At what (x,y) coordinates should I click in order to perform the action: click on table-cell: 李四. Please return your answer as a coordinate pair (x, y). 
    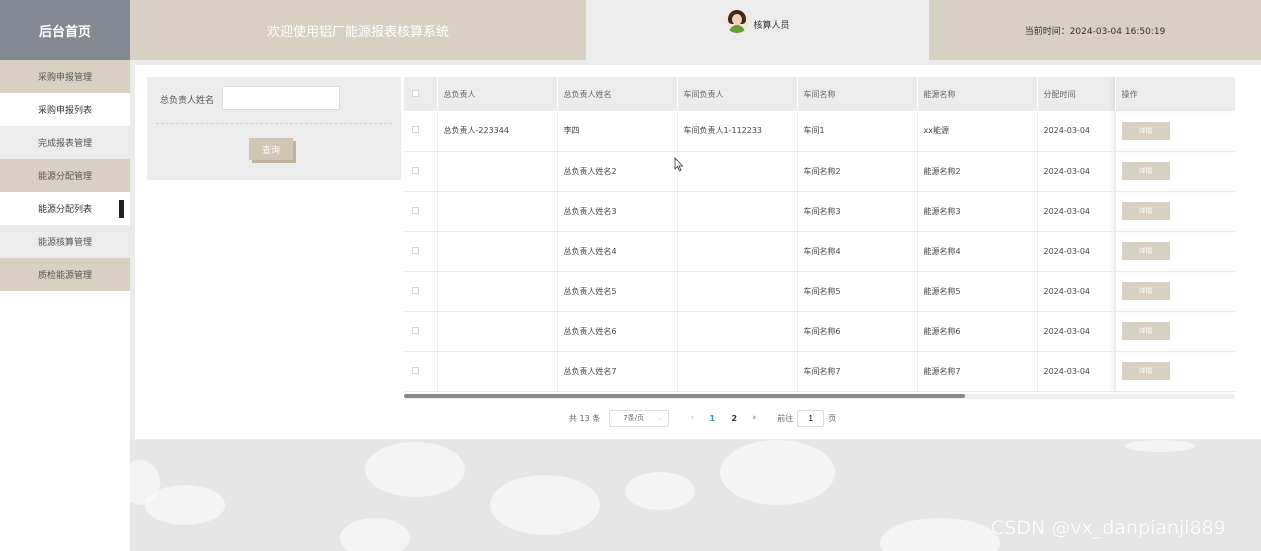
    Looking at the image, I should click on (617, 131).